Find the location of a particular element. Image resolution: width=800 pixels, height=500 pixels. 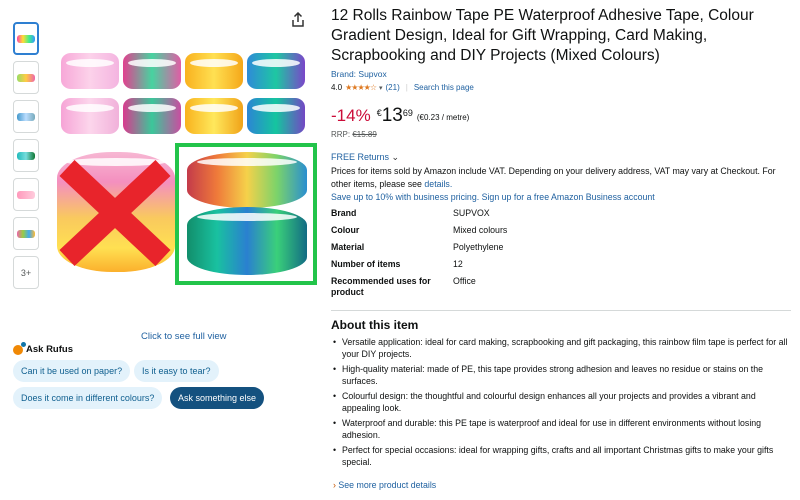

more-thumbnails: 3+ is located at coordinates (26, 272).